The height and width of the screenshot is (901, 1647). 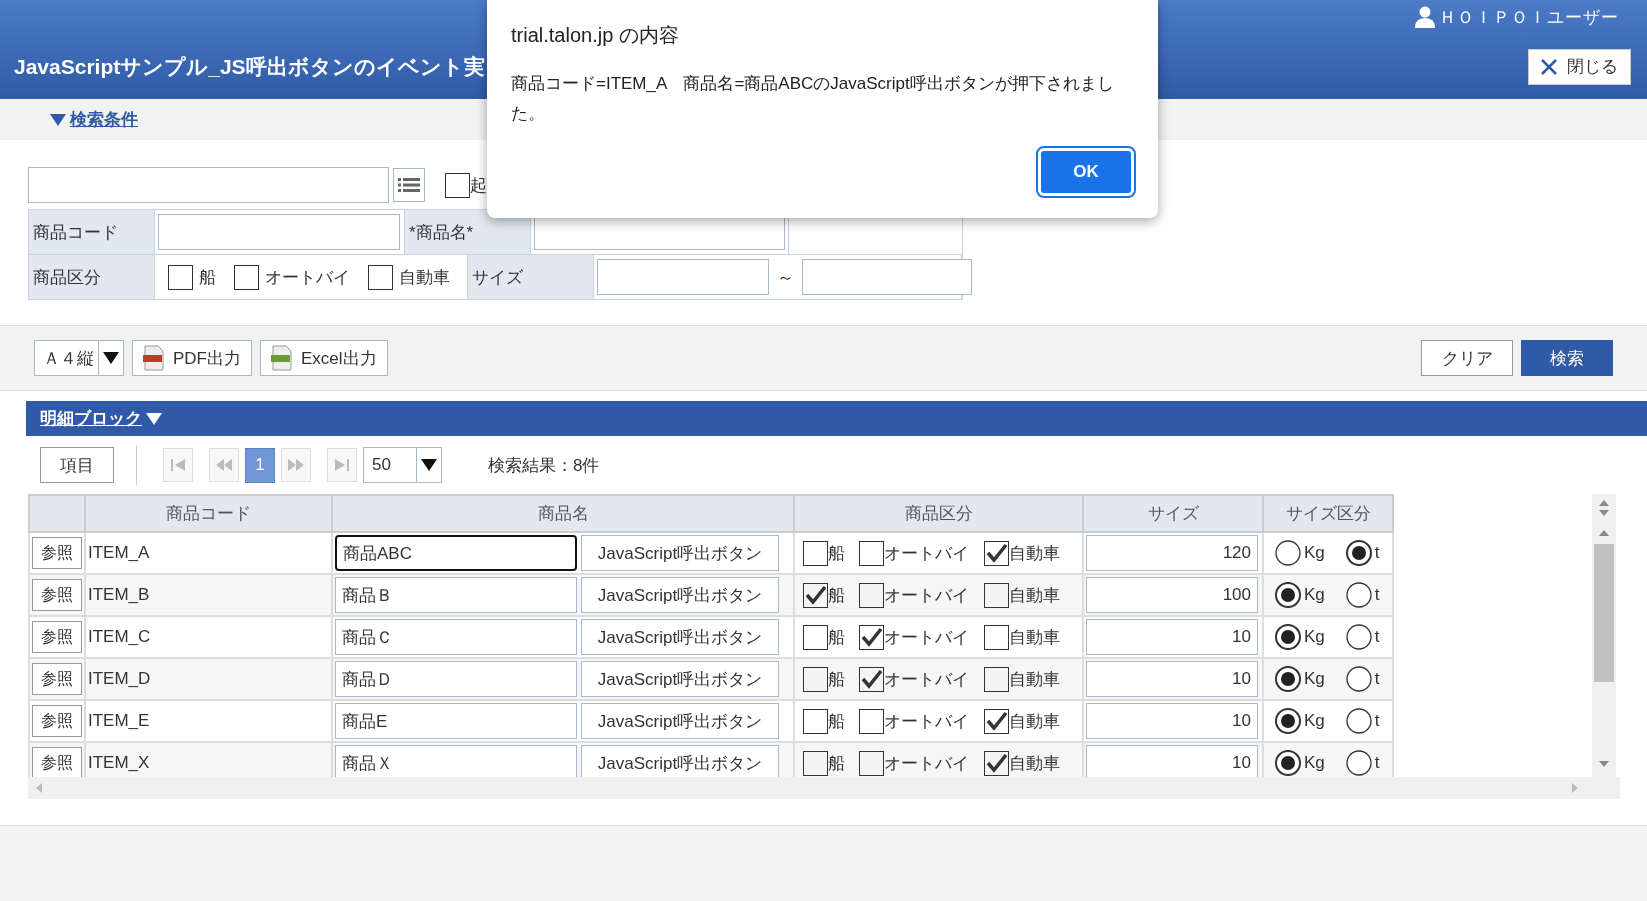 What do you see at coordinates (1172, 553) in the screenshot?
I see `size-input: 120` at bounding box center [1172, 553].